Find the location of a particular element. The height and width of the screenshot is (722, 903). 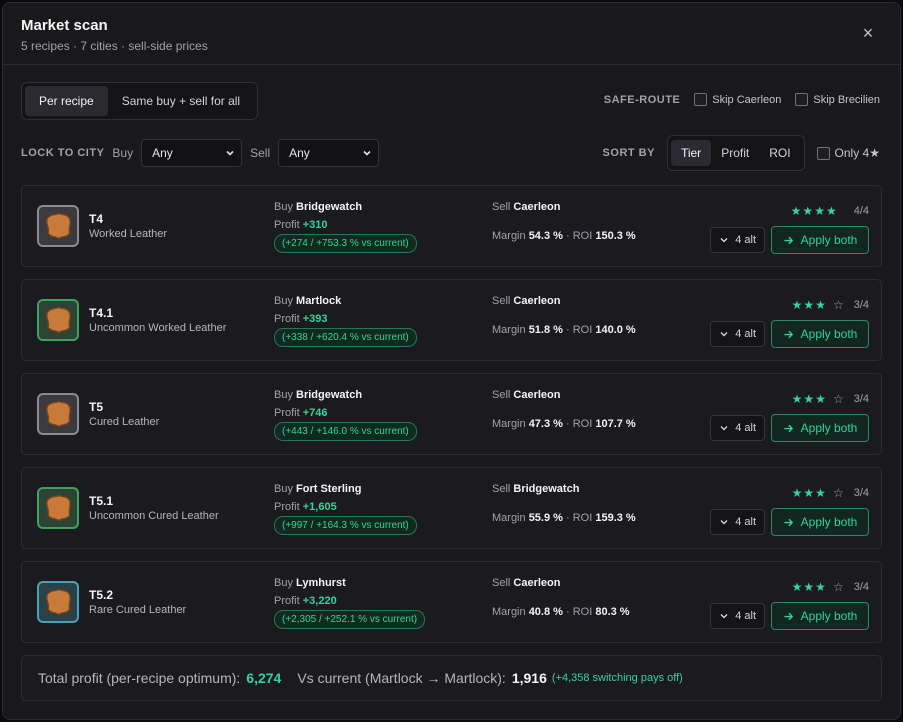

checkbox-label: Only 4★ is located at coordinates (857, 153).